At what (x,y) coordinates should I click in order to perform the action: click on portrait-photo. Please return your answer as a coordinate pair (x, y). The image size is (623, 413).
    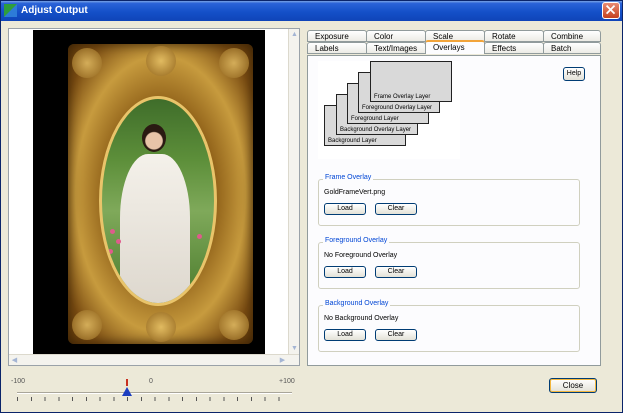
    Looking at the image, I should click on (158, 201).